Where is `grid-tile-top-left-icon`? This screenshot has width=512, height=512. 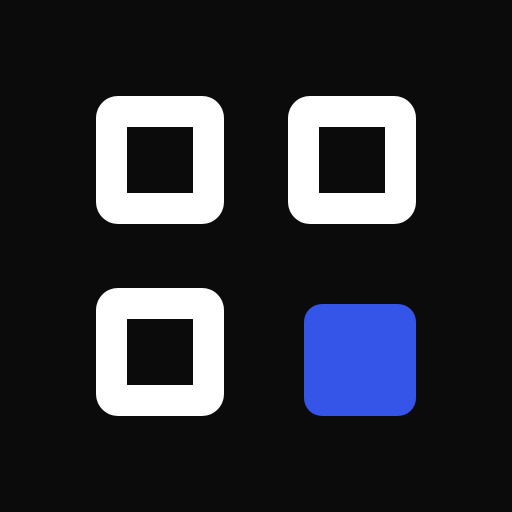
grid-tile-top-left-icon is located at coordinates (160, 160).